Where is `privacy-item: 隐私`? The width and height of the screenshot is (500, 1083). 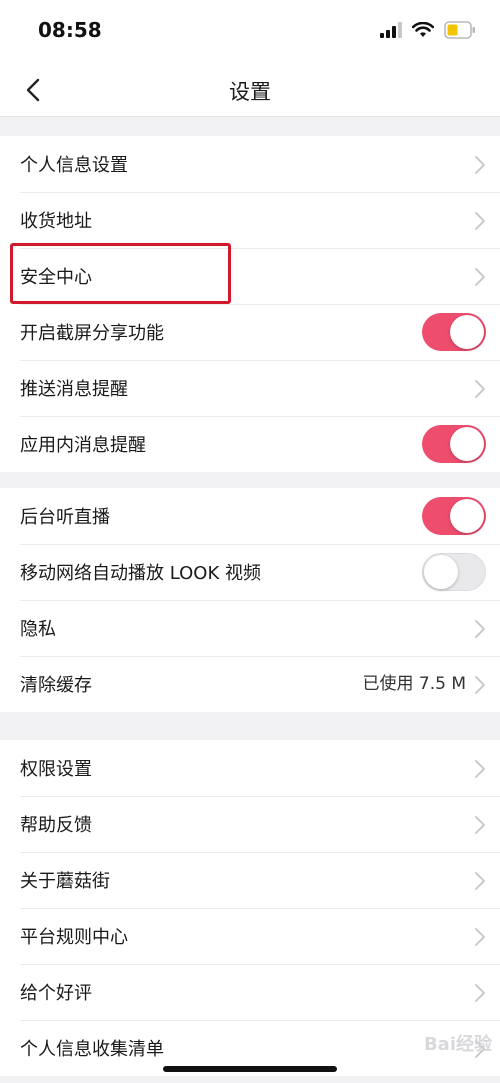
privacy-item: 隐私 is located at coordinates (250, 628).